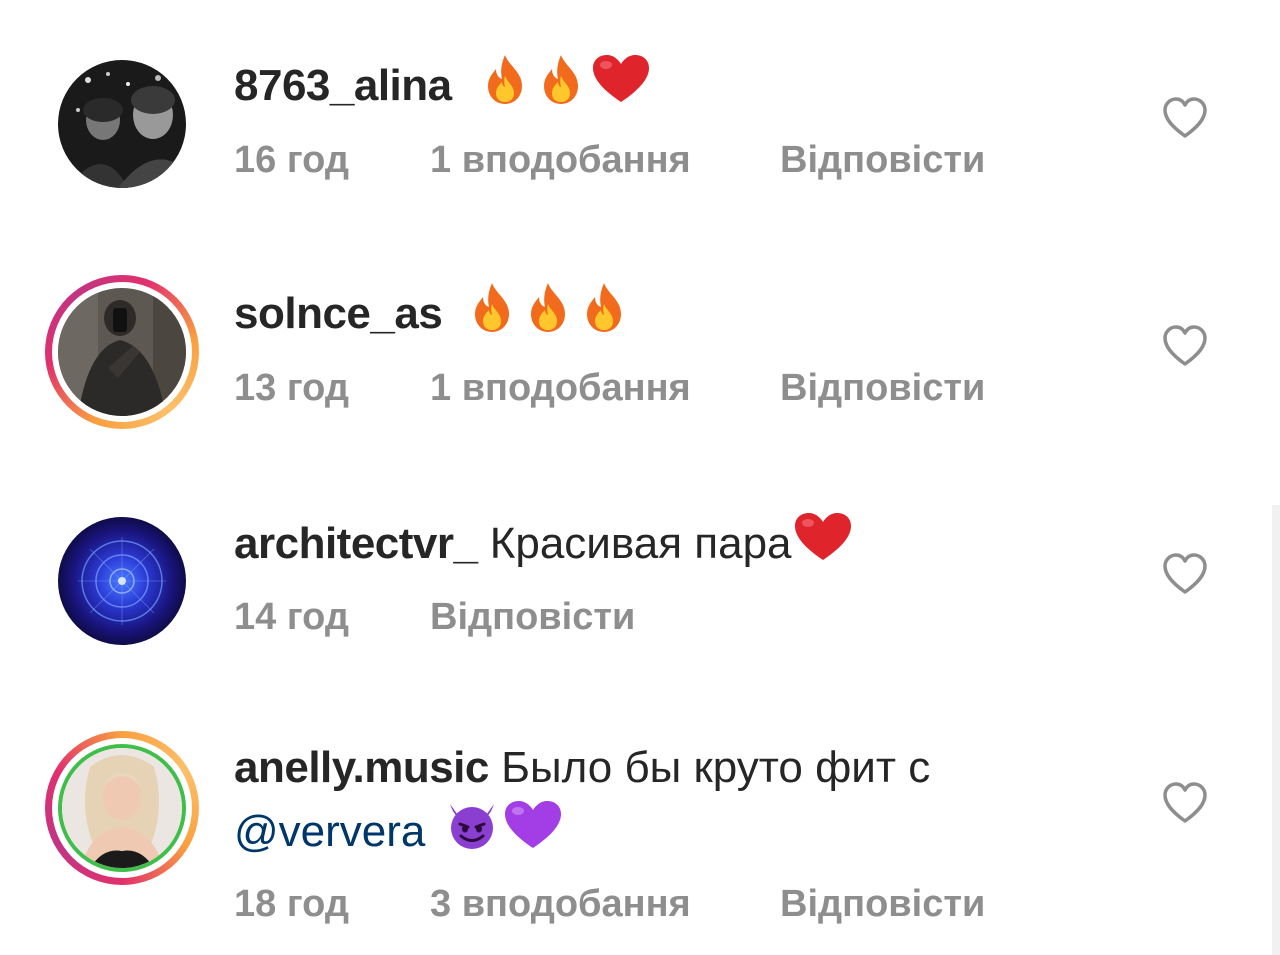  I want to click on comment-body: solnce_as, so click(684, 315).